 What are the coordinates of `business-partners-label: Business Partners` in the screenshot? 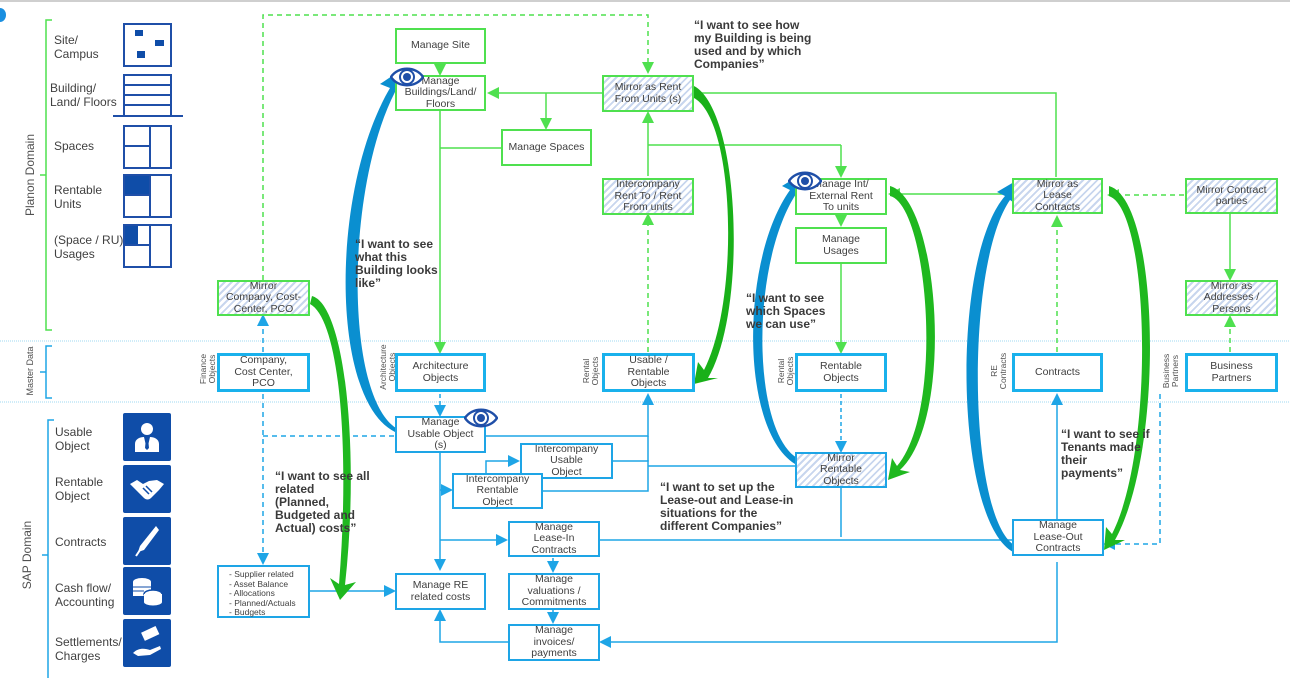 It's located at (1170, 371).